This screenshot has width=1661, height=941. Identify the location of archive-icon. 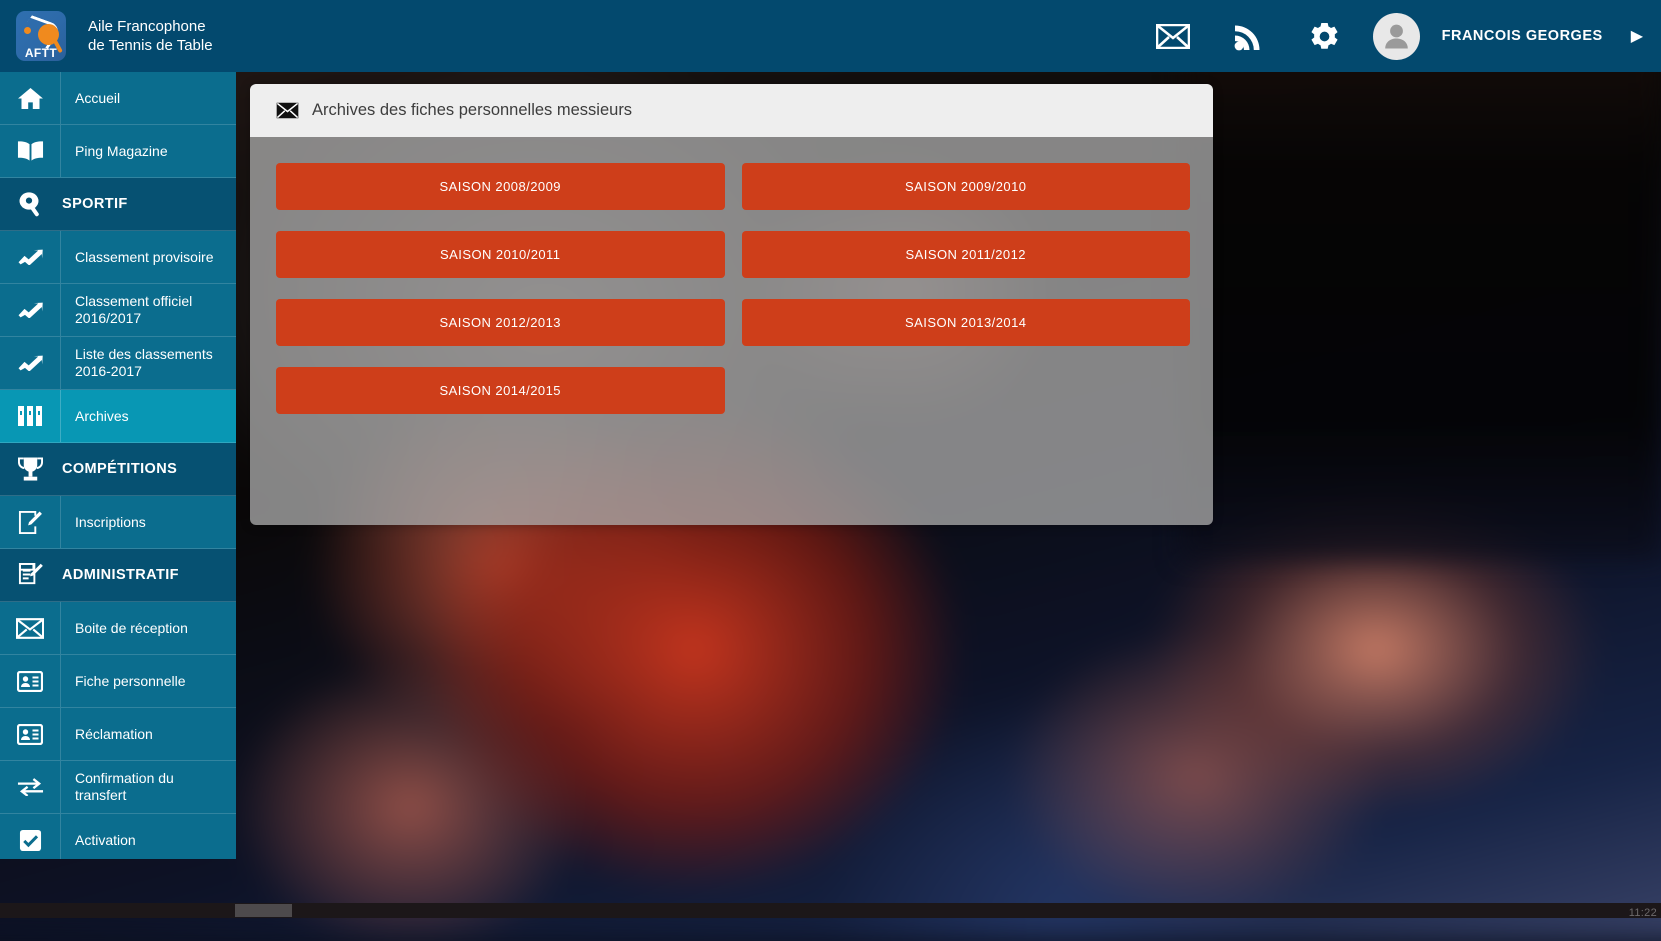
(30, 416).